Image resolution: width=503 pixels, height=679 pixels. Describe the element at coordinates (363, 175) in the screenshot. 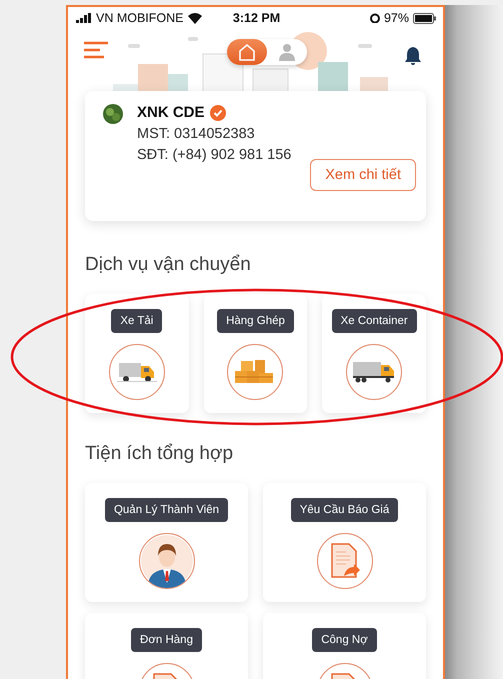

I see `details-button: Xem chi tiết` at that location.